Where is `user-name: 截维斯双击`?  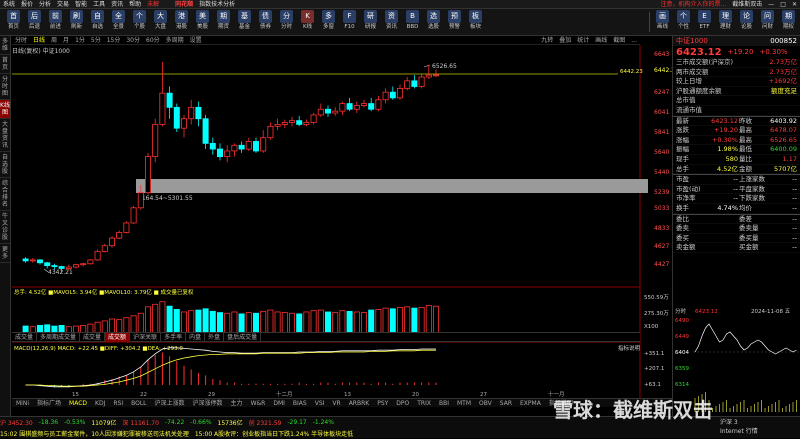
user-name: 截维斯双击 is located at coordinates (747, 4).